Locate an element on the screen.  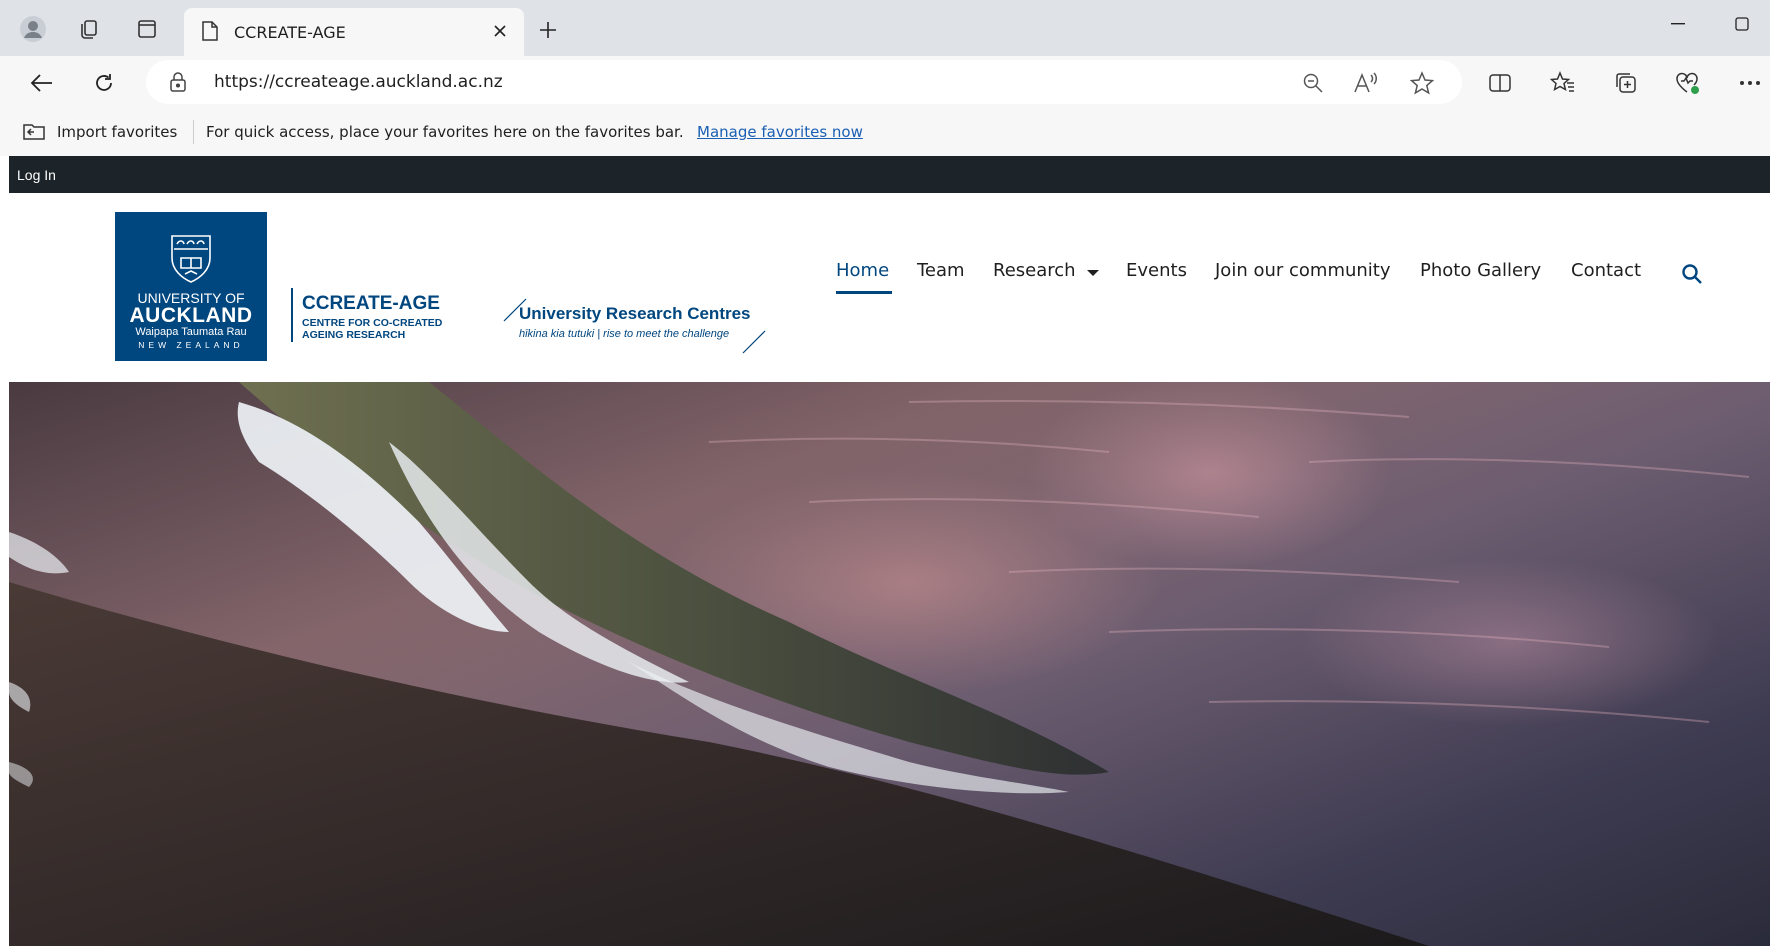
favorites-icon is located at coordinates (1563, 83).